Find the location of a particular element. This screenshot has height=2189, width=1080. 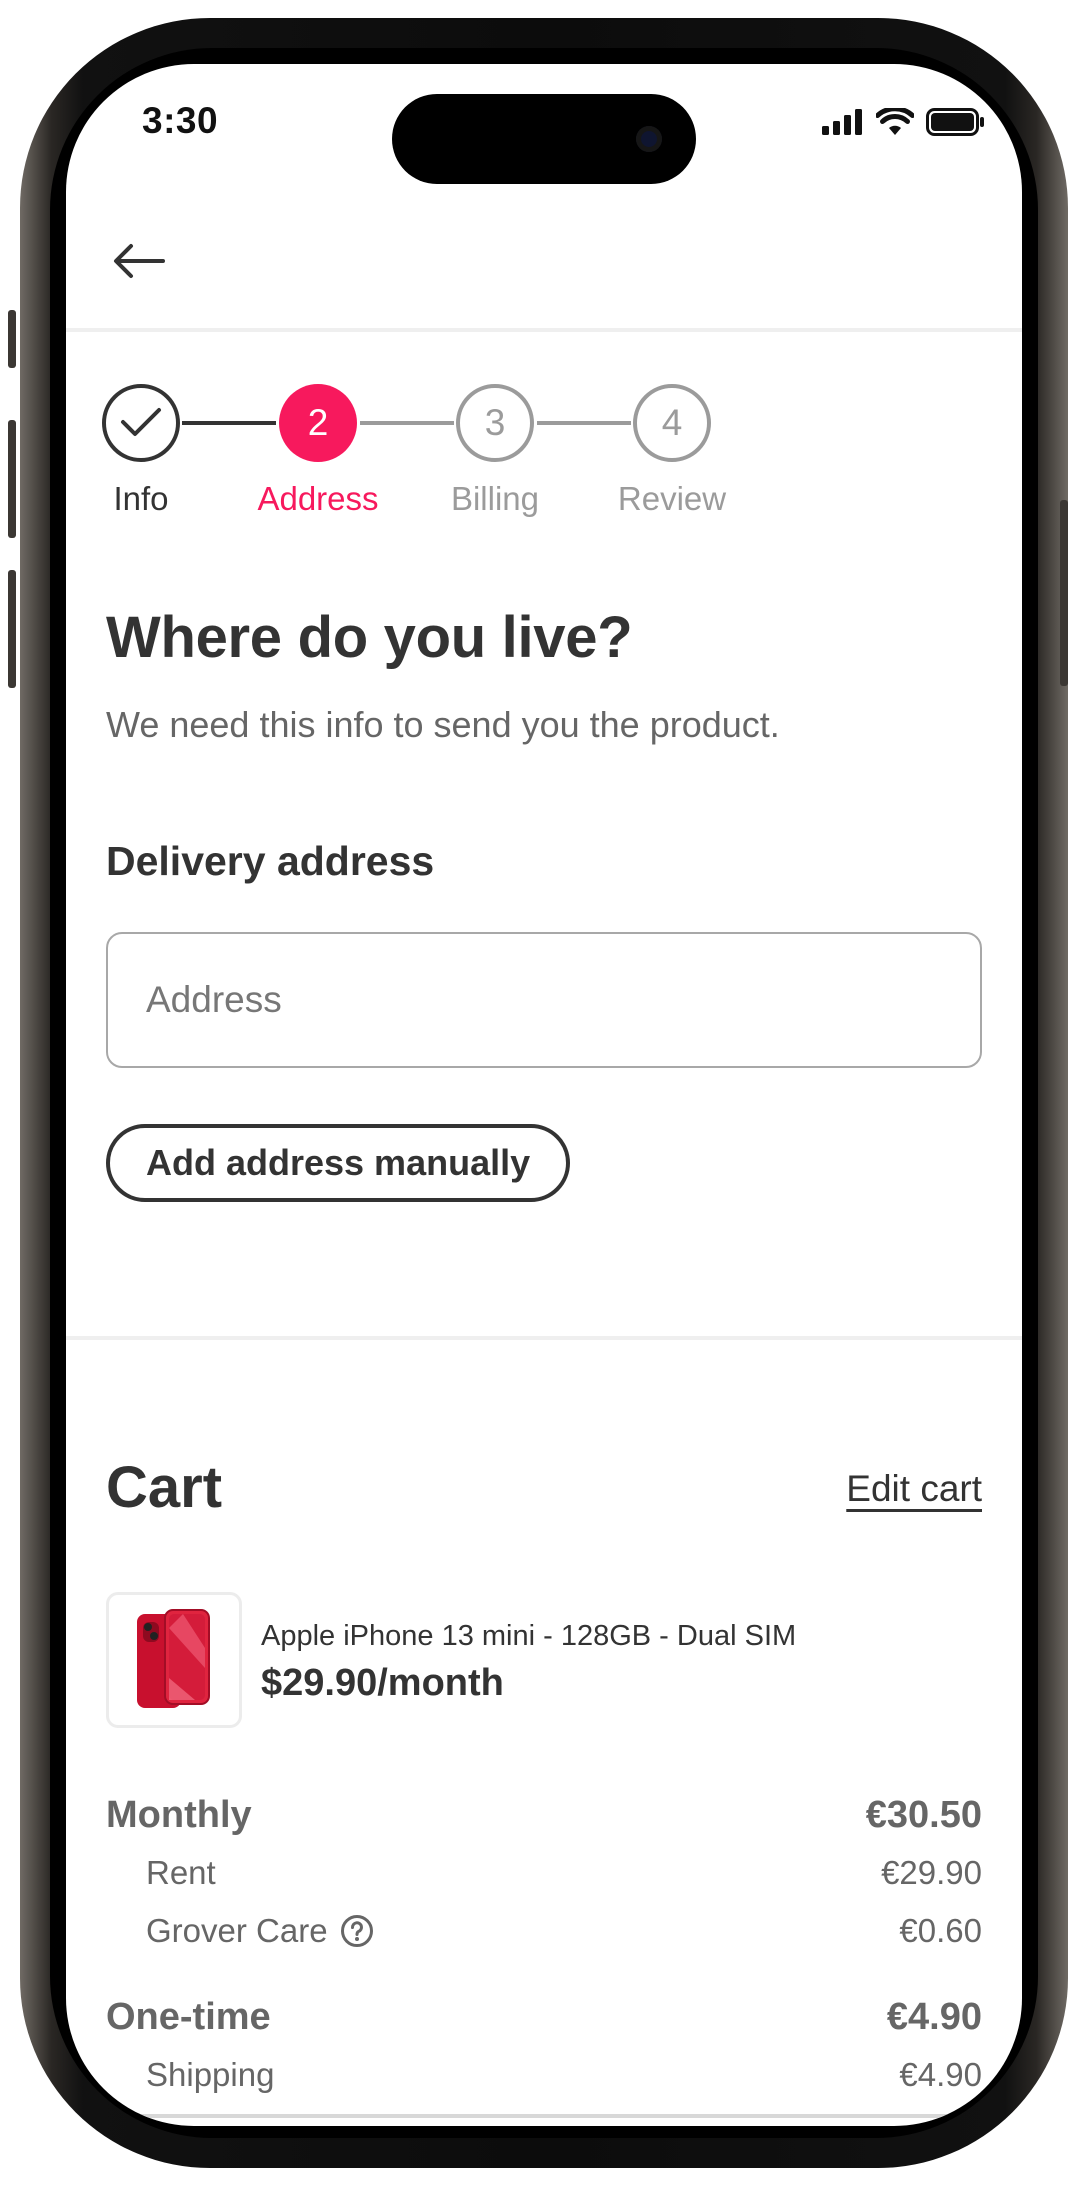

step-label: Review is located at coordinates (672, 498).